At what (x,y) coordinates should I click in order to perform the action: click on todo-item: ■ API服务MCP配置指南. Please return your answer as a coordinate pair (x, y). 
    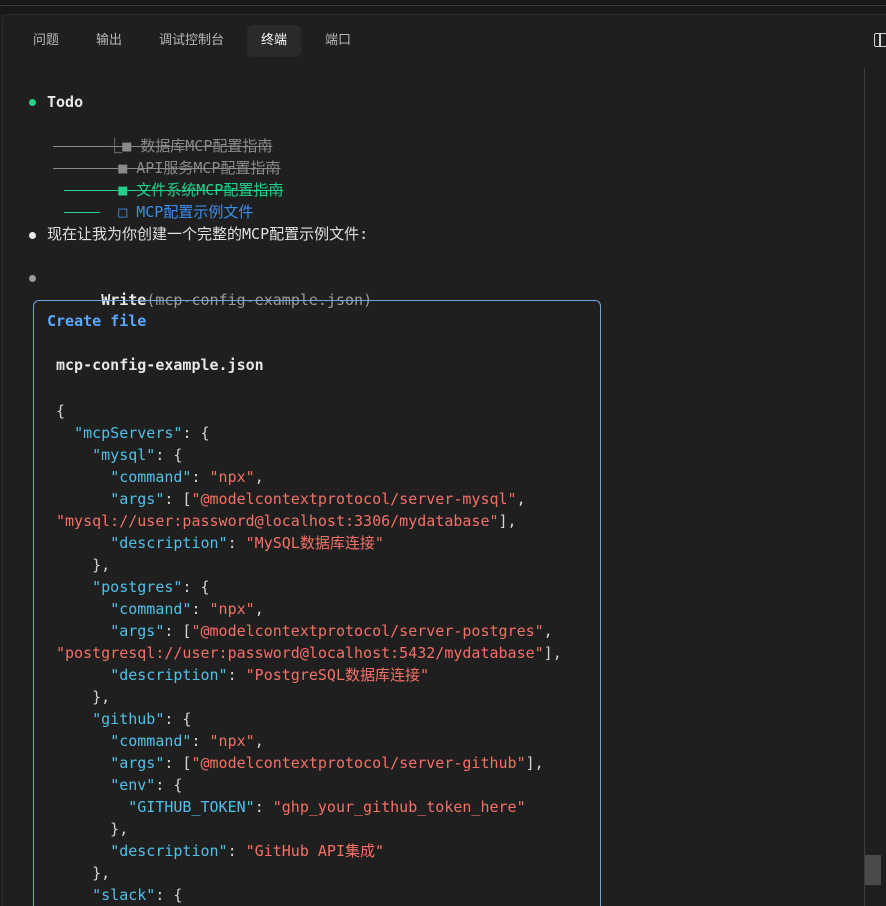
    Looking at the image, I should click on (172, 156).